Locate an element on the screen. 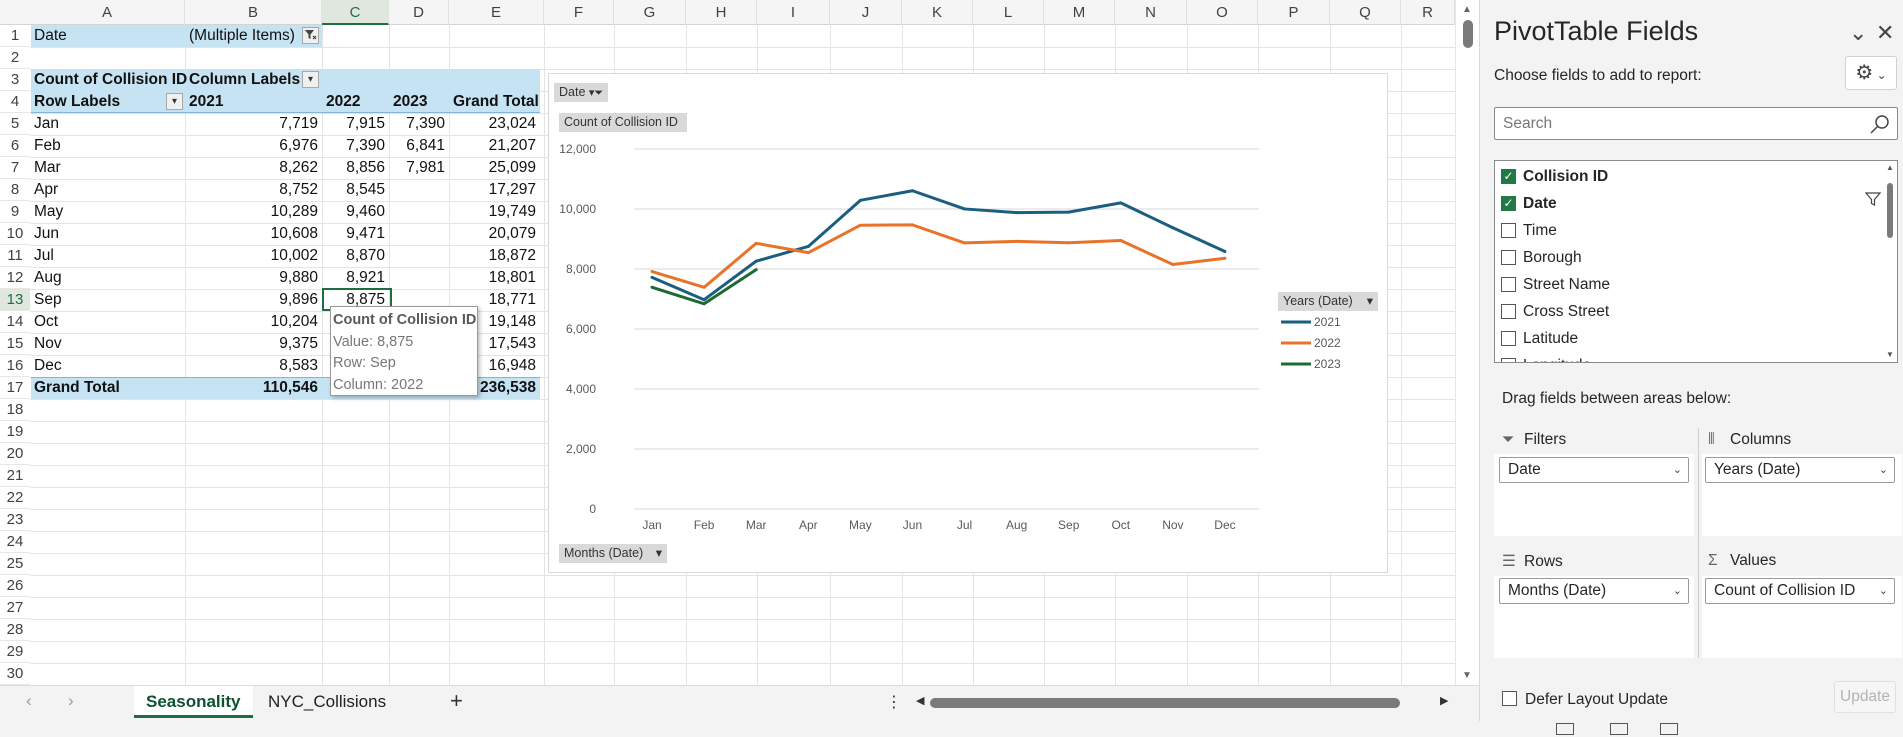 This screenshot has height=737, width=1903. row-header-5: 5 is located at coordinates (15, 124).